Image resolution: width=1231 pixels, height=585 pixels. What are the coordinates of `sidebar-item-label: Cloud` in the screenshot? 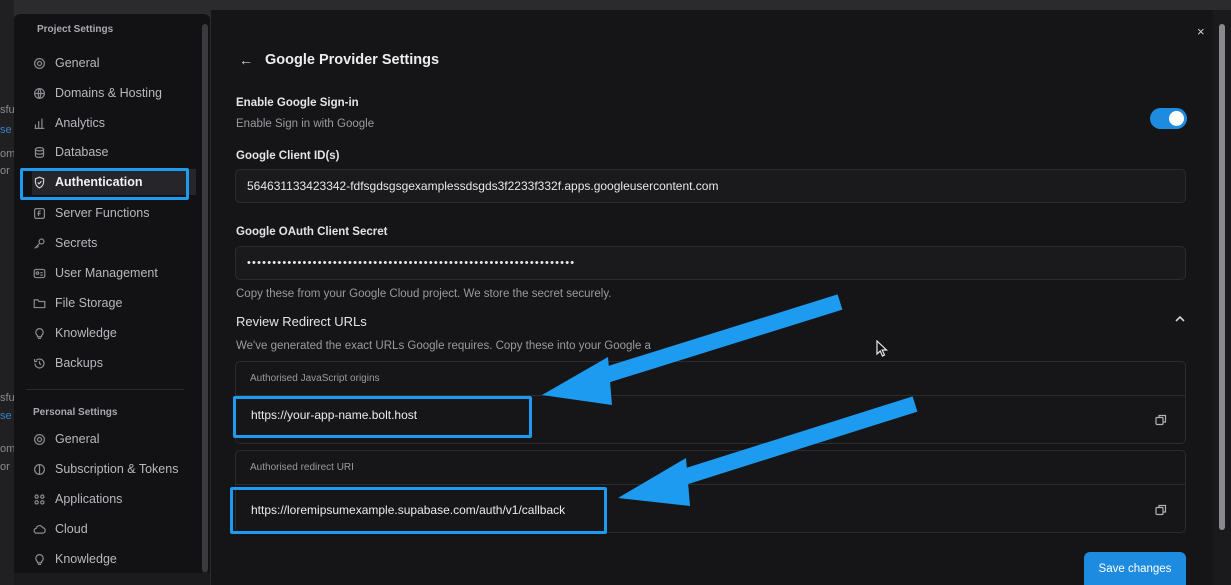 It's located at (71, 529).